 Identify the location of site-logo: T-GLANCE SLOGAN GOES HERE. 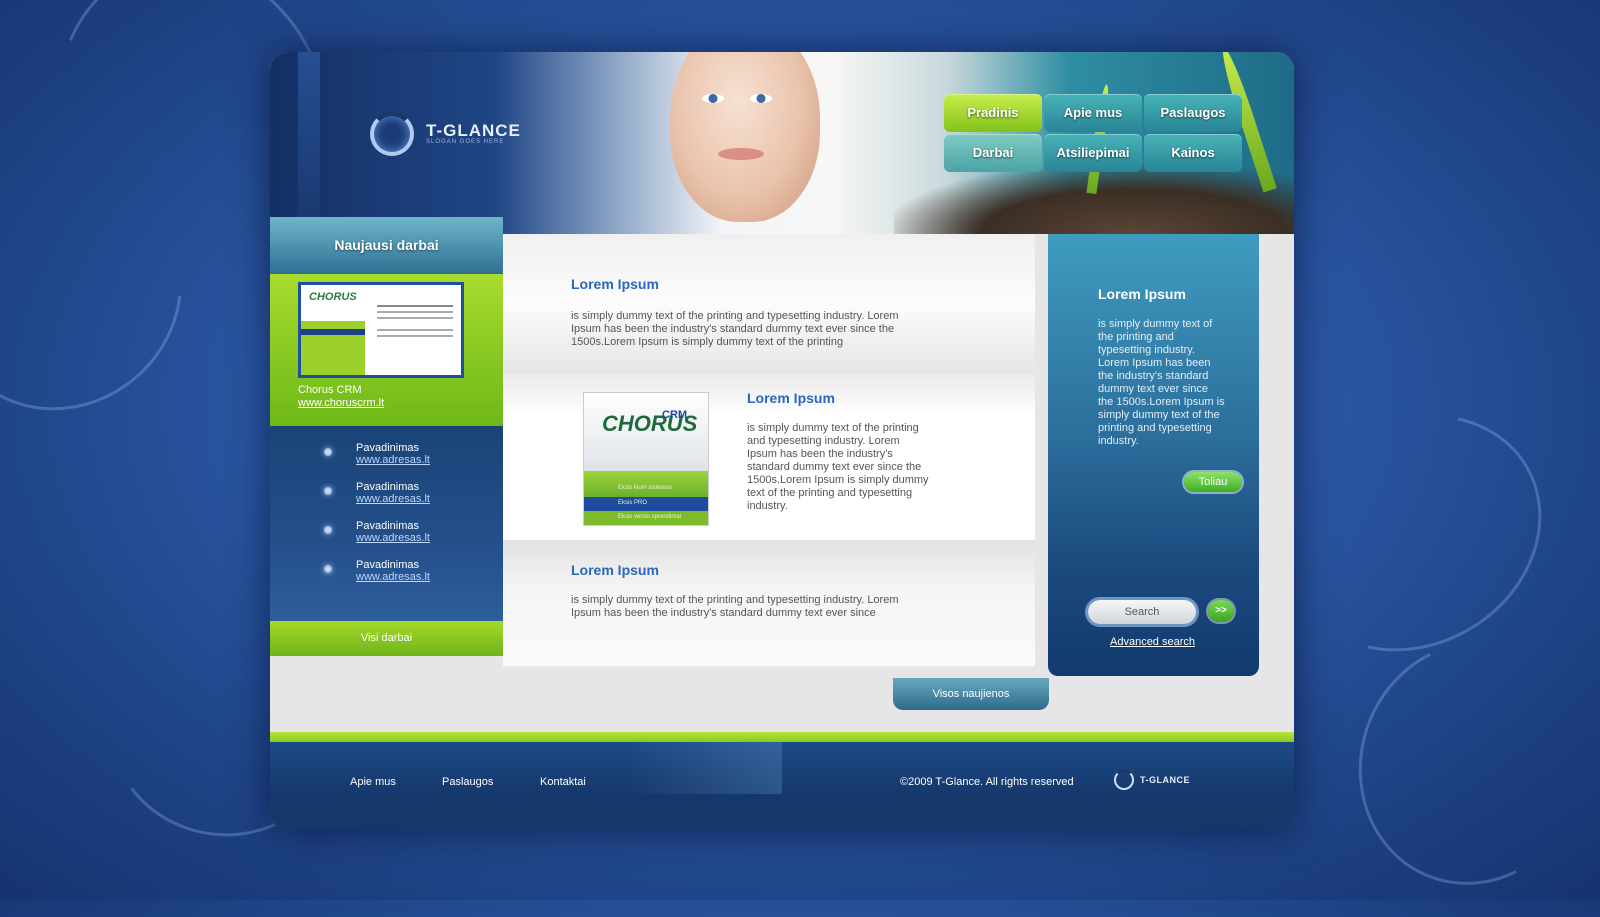
(445, 134).